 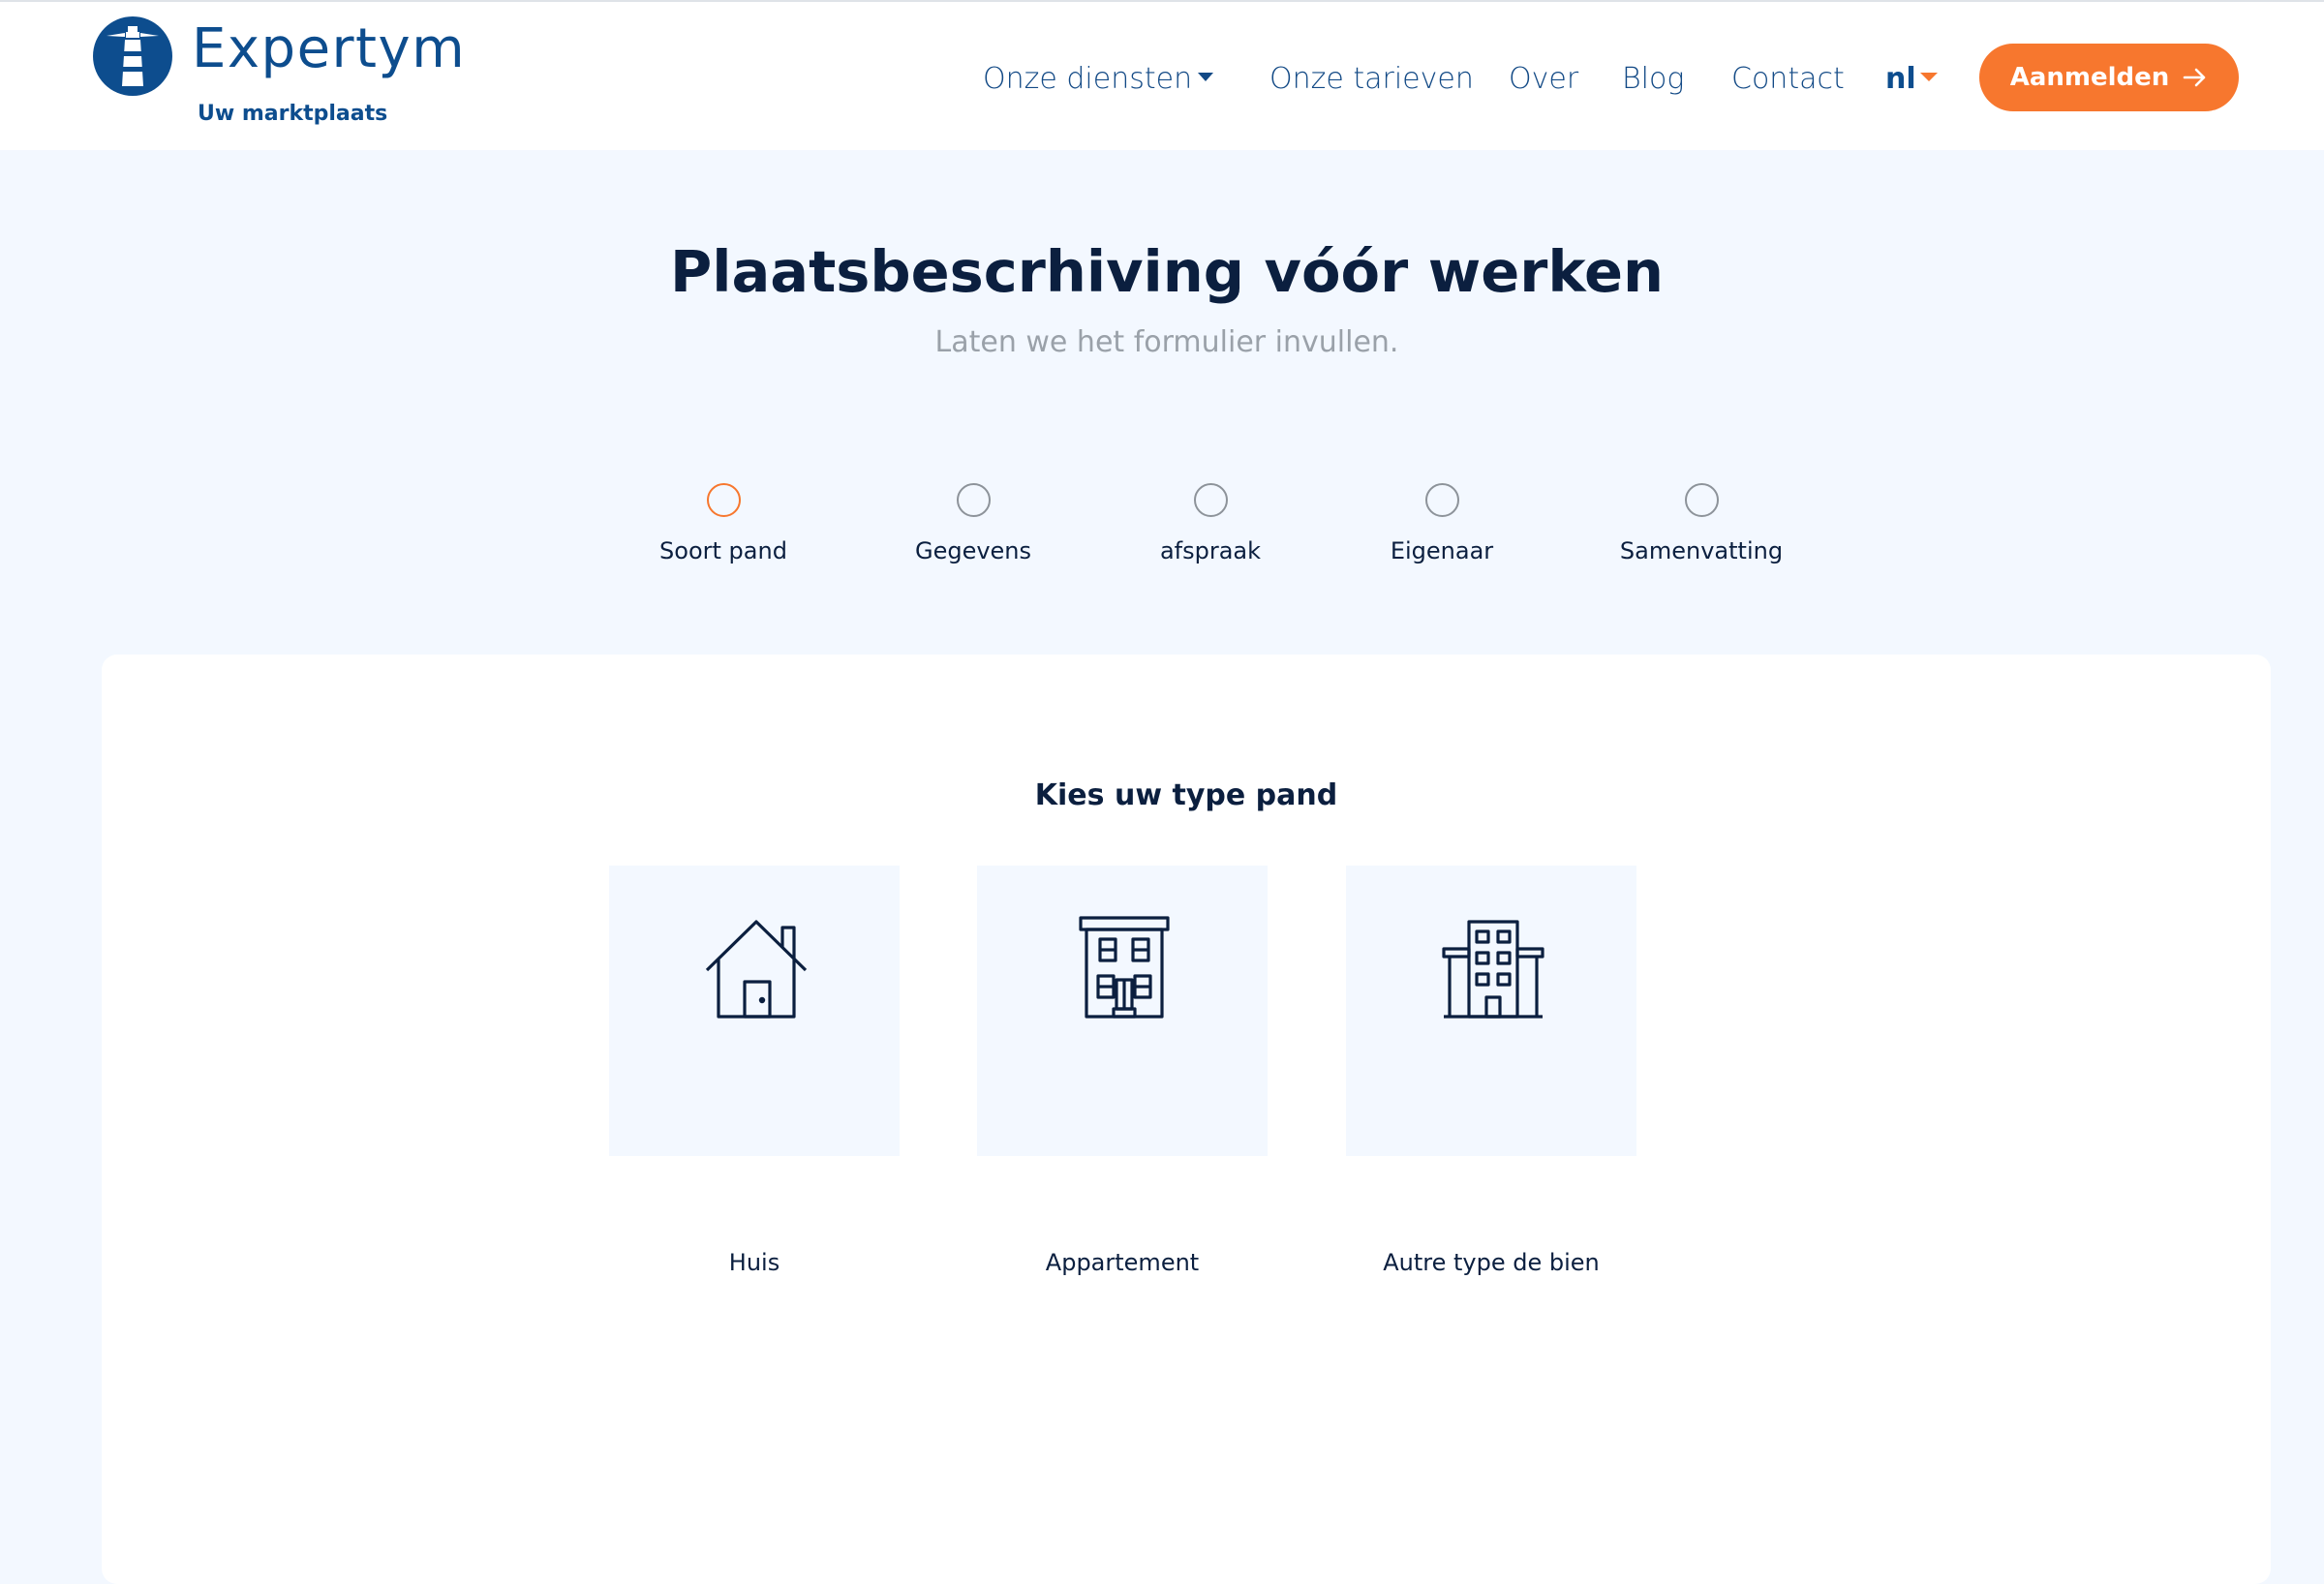 I want to click on card-title: Kies uw type pand, so click(x=1186, y=795).